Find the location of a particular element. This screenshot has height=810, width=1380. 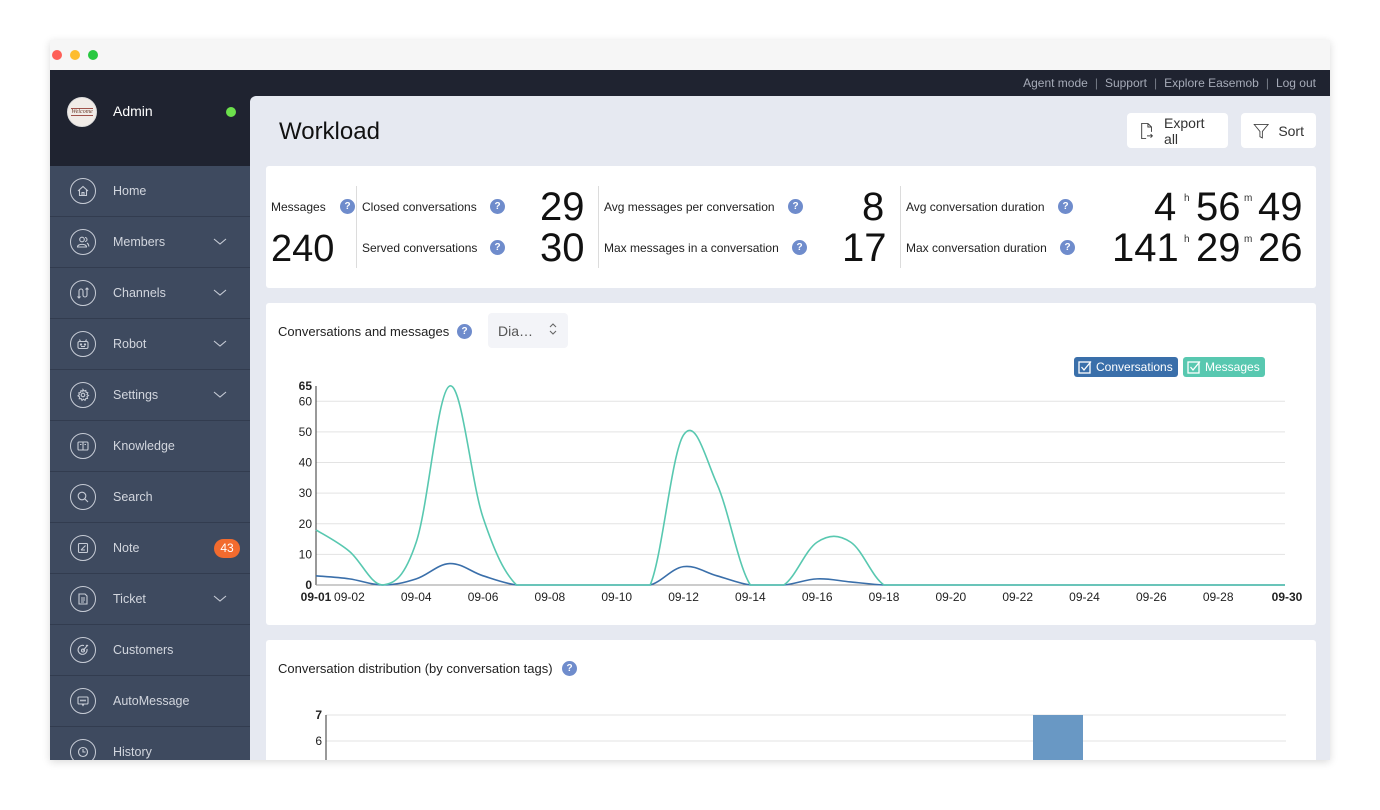

profile: Welcome Admin is located at coordinates (150, 118).